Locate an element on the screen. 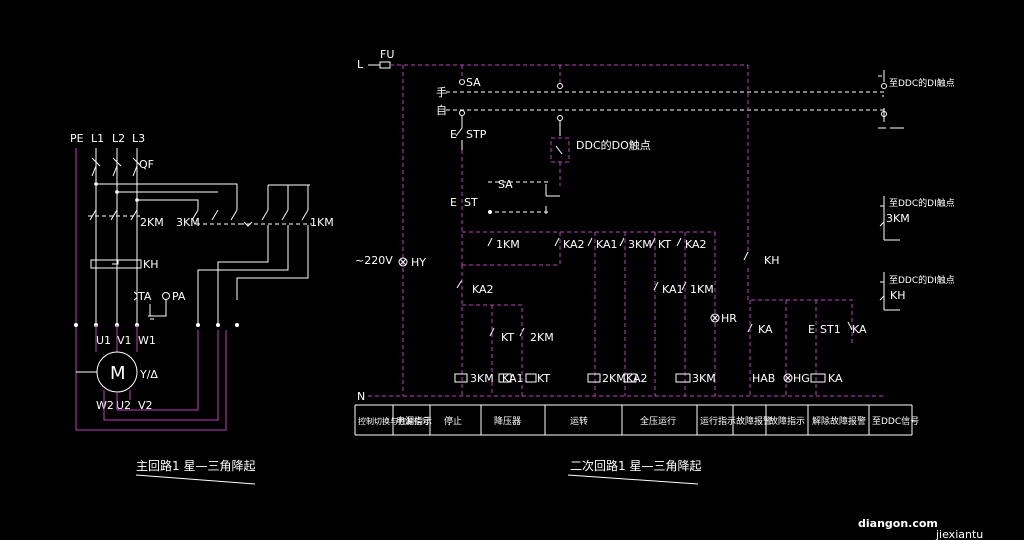 The width and height of the screenshot is (1024, 540). manual-label: 手 is located at coordinates (441, 92).